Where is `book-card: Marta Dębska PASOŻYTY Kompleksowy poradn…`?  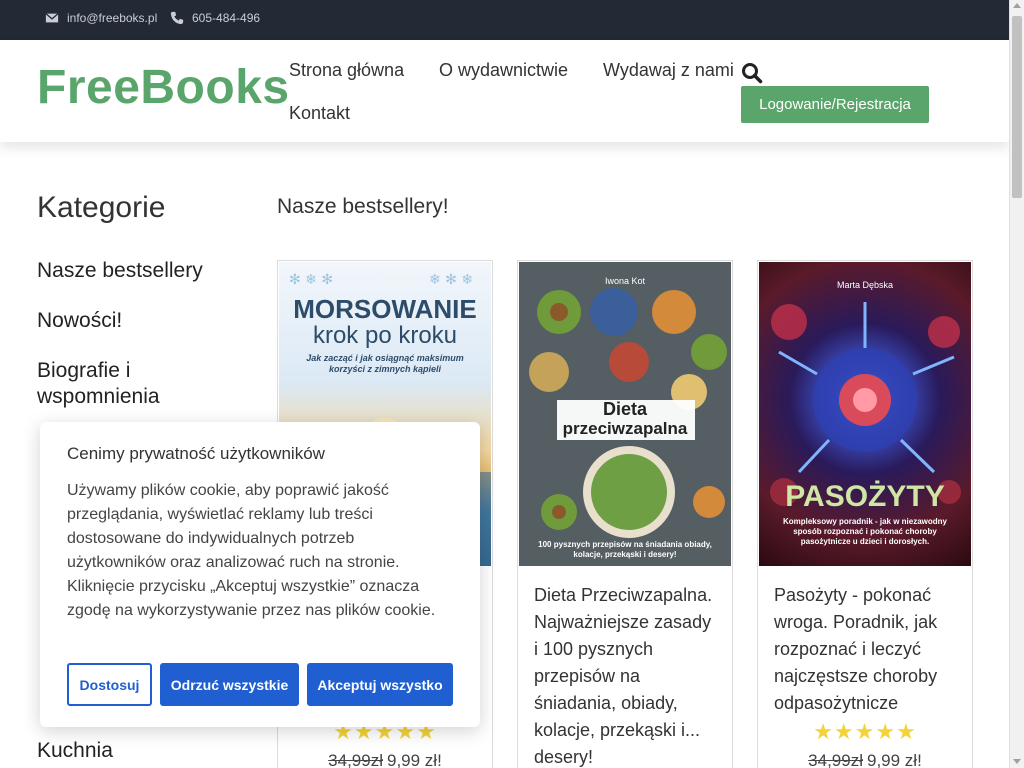 book-card: Marta Dębska PASOŻYTY Kompleksowy poradn… is located at coordinates (865, 514).